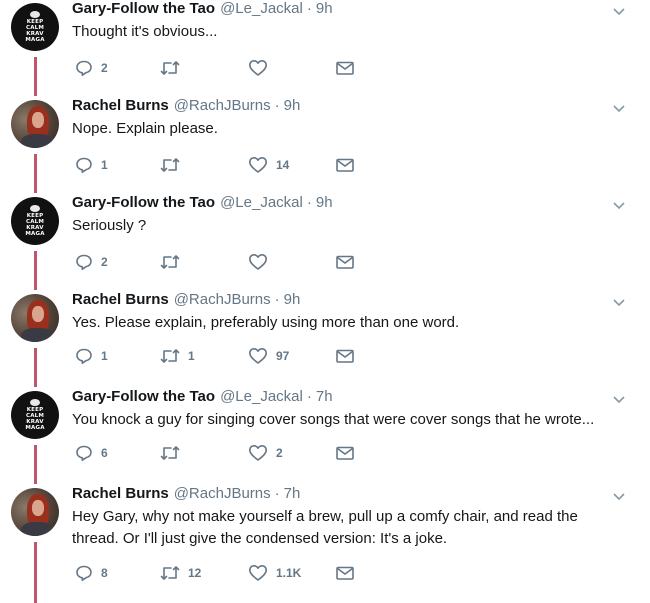  What do you see at coordinates (279, 453) in the screenshot?
I see `like-count: 2` at bounding box center [279, 453].